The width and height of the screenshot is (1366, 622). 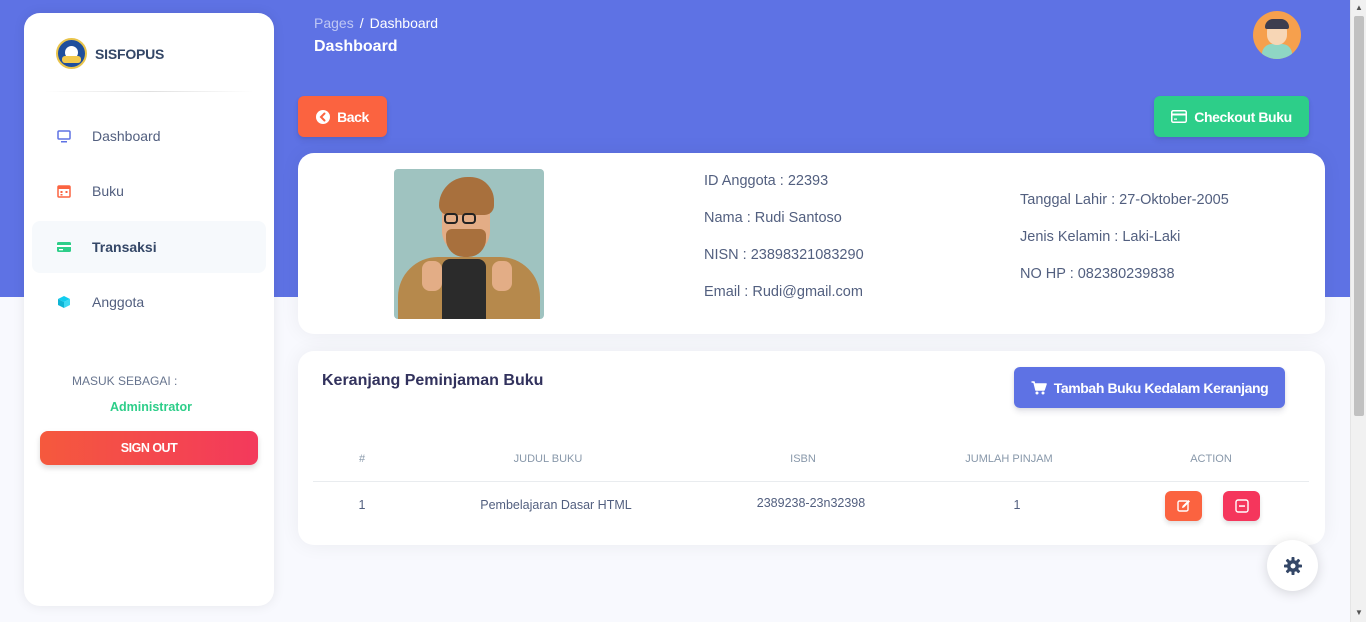 What do you see at coordinates (766, 181) in the screenshot?
I see `member-id: ID Anggota : 22393` at bounding box center [766, 181].